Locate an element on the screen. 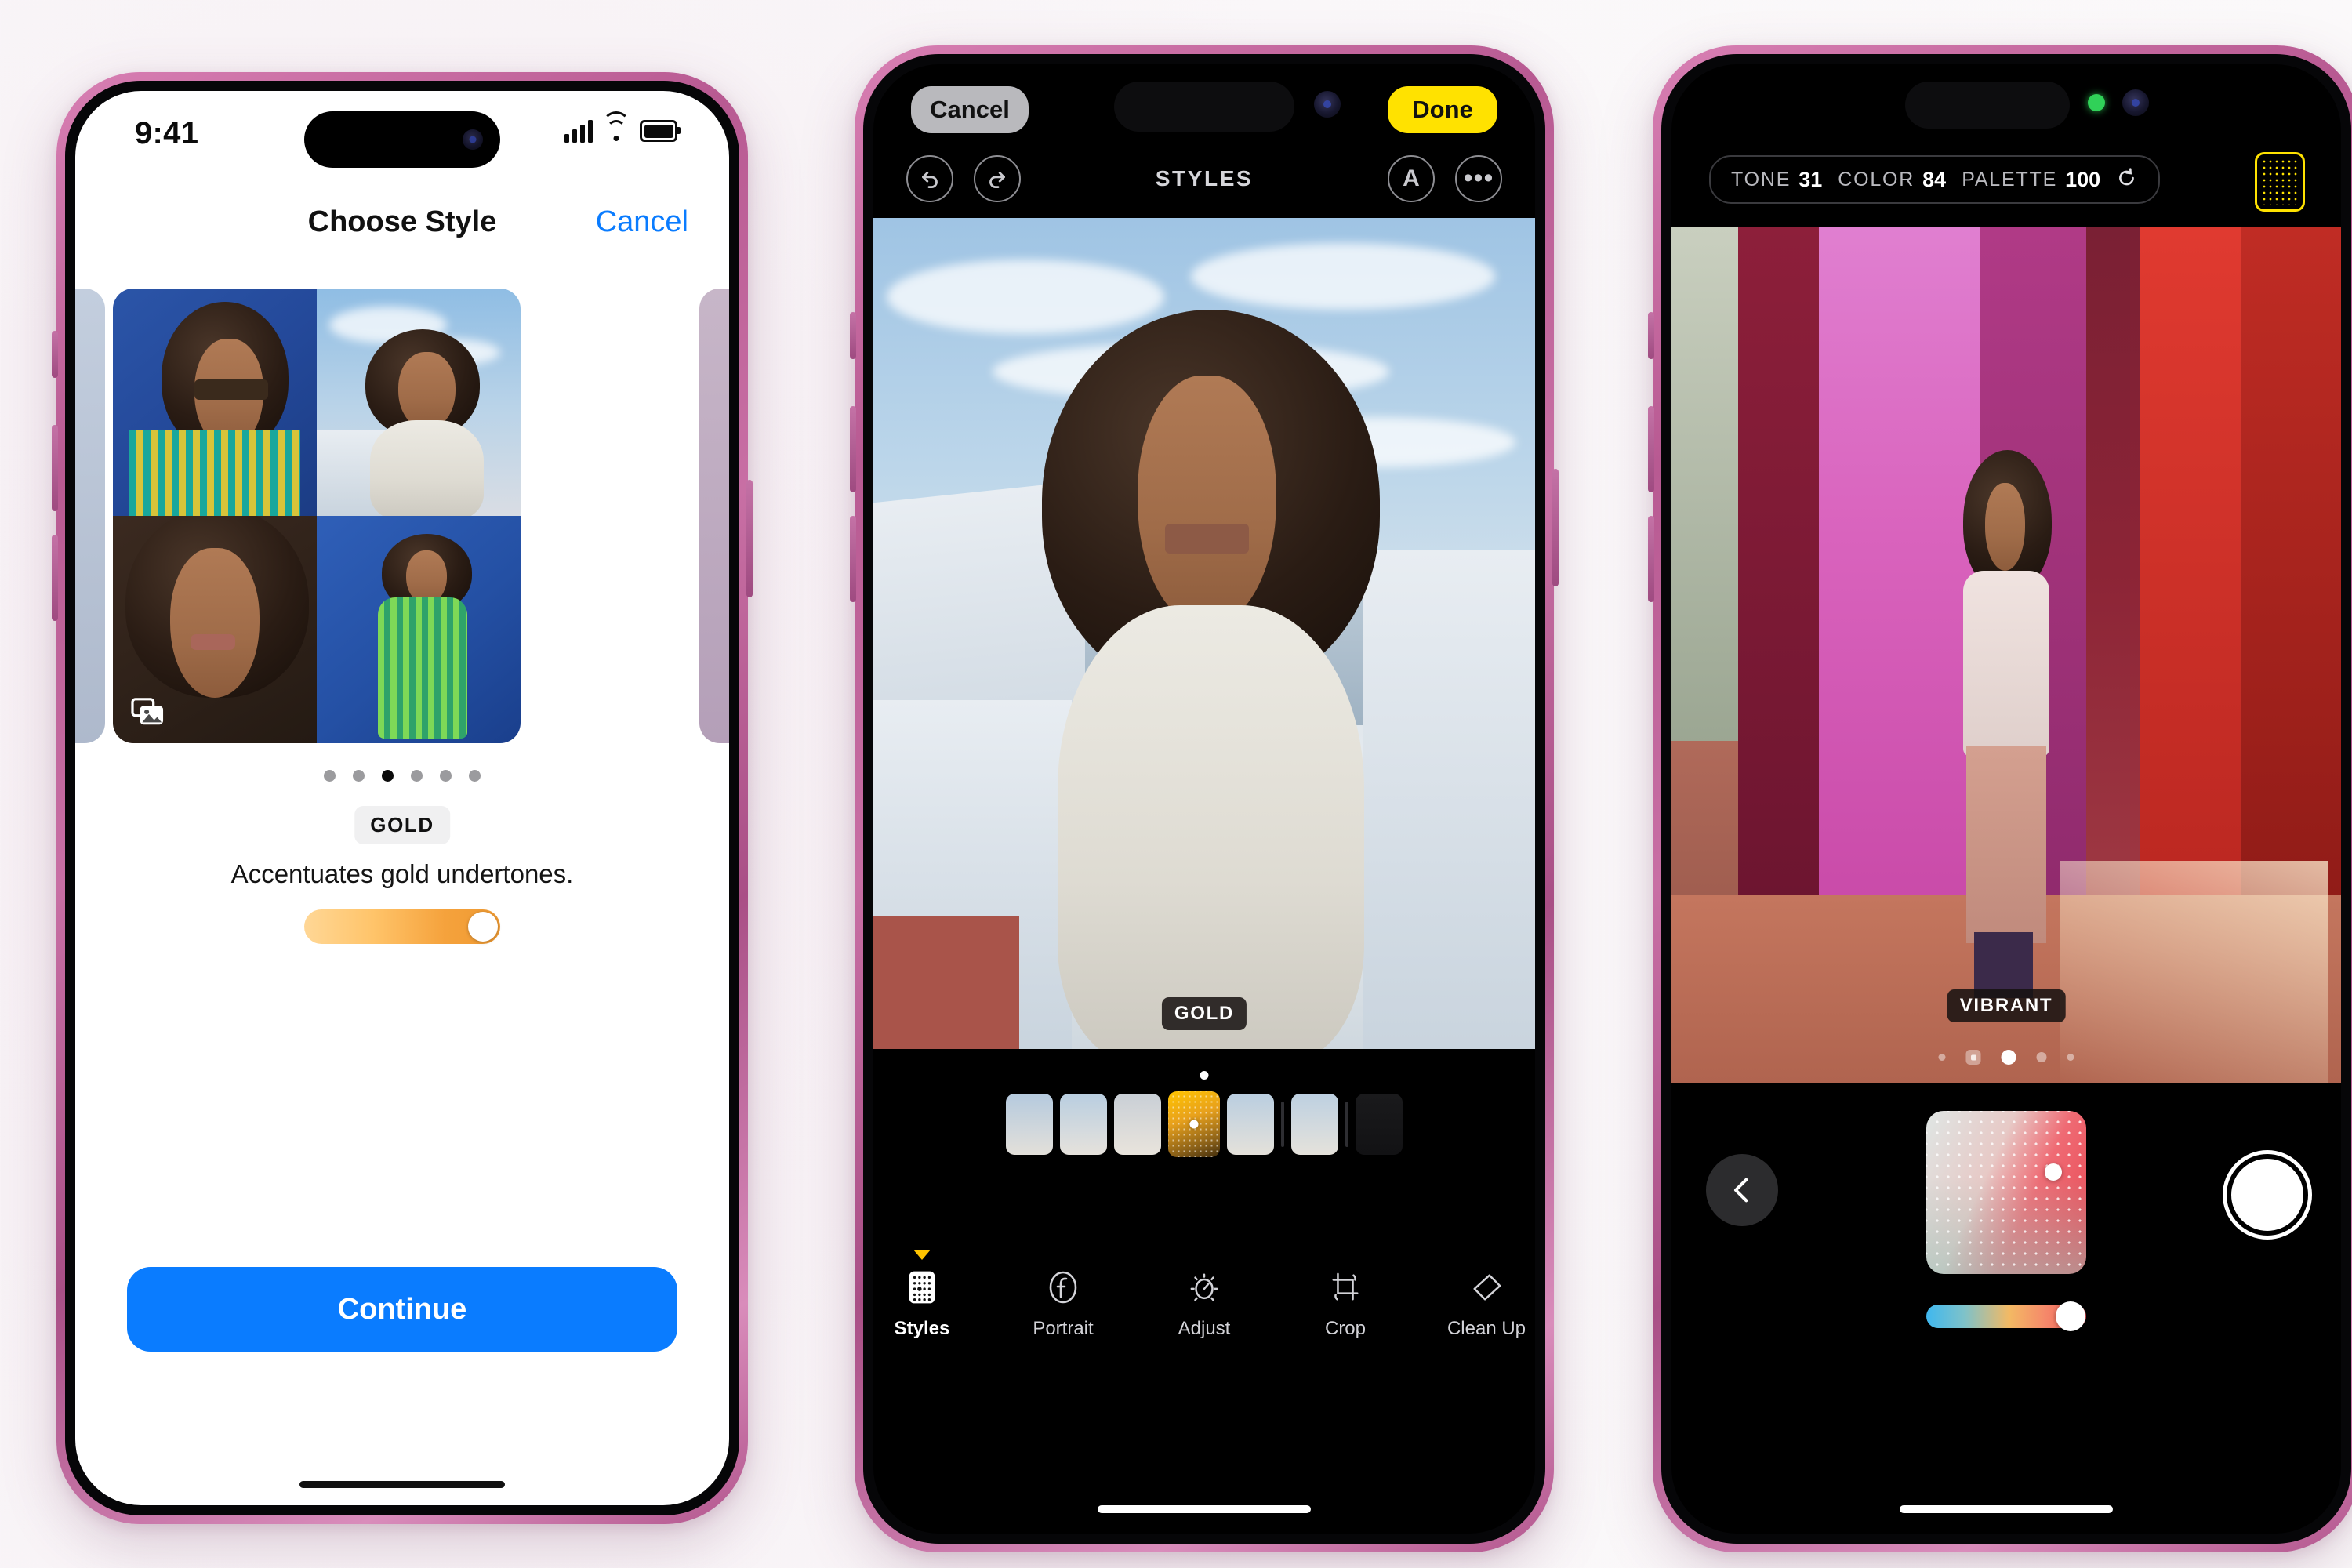 Image resolution: width=2352 pixels, height=1568 pixels. color-label: COLOR is located at coordinates (1876, 179).